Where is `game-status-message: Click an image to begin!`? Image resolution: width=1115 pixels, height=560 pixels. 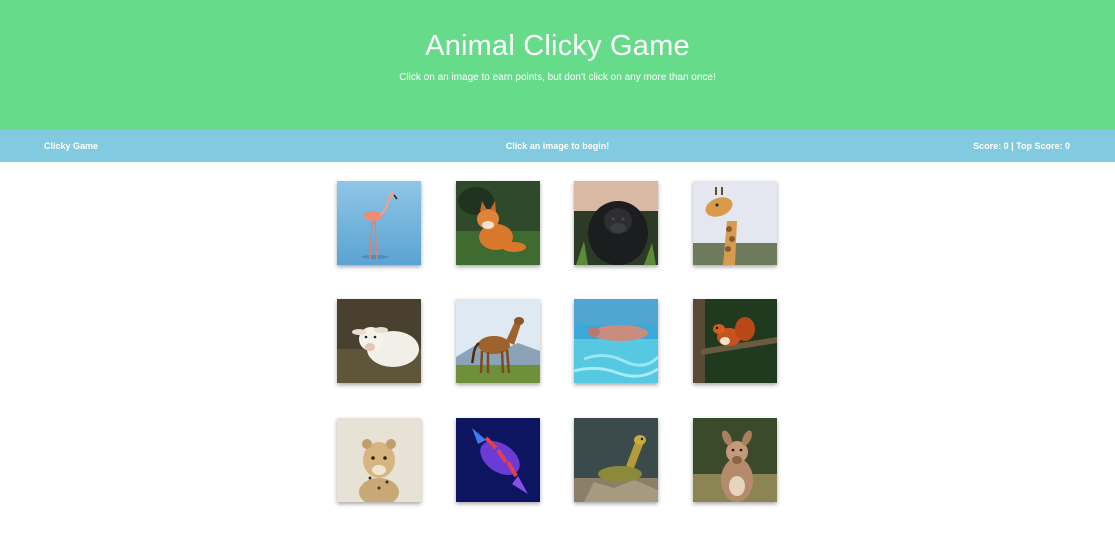
game-status-message: Click an image to begin! is located at coordinates (557, 146).